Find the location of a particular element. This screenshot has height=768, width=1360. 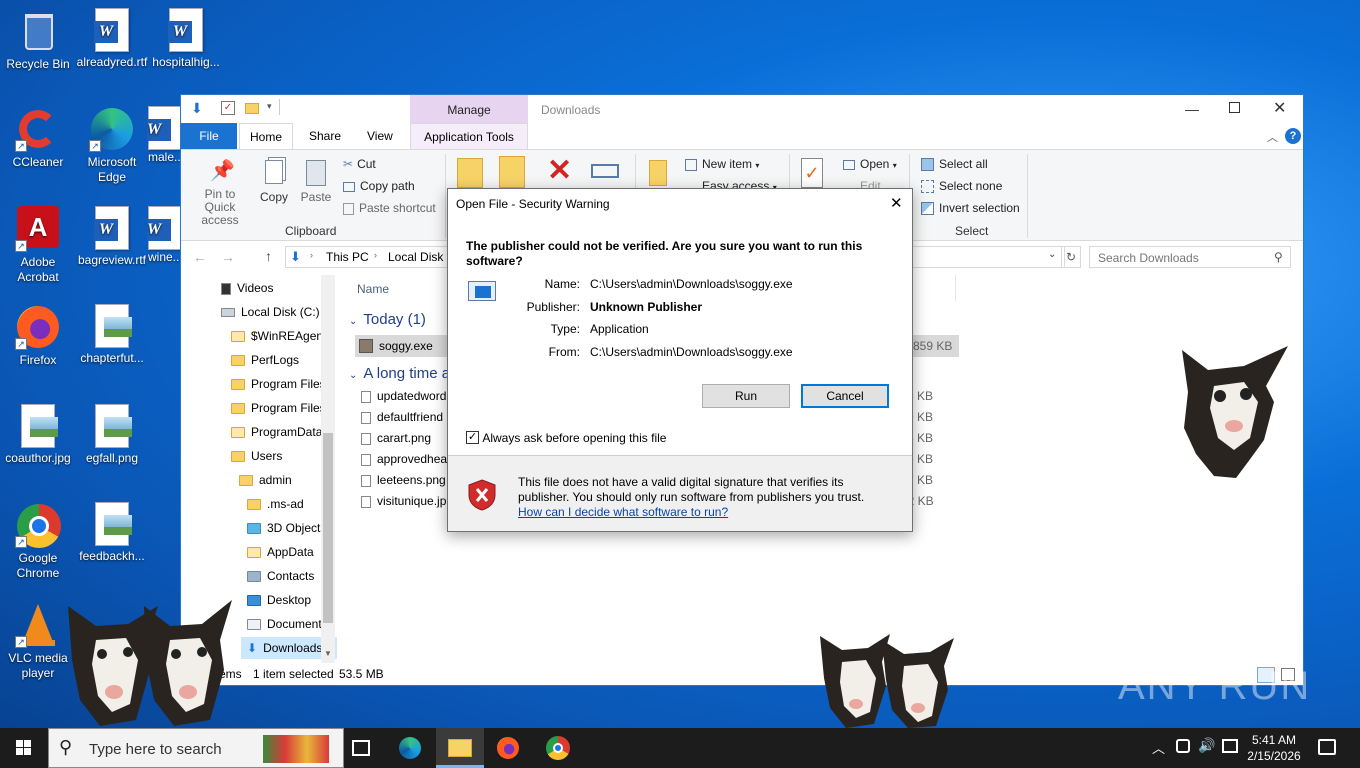

desktop-icon-recycle-bin: Recycle Bin is located at coordinates (38, 40).